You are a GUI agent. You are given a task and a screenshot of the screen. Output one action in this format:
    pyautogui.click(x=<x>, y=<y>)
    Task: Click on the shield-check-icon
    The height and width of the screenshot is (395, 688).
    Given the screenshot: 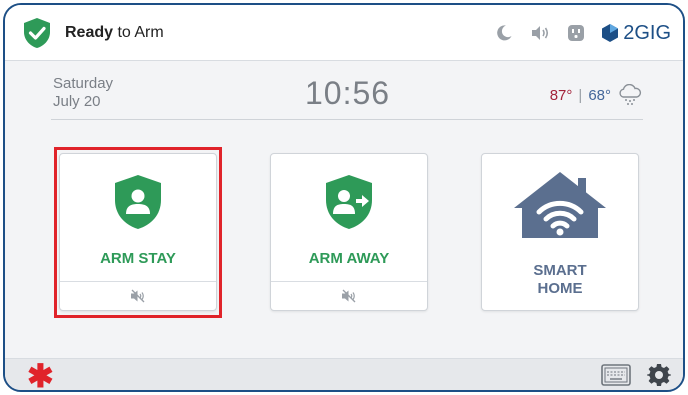 What is the action you would take?
    pyautogui.click(x=37, y=33)
    